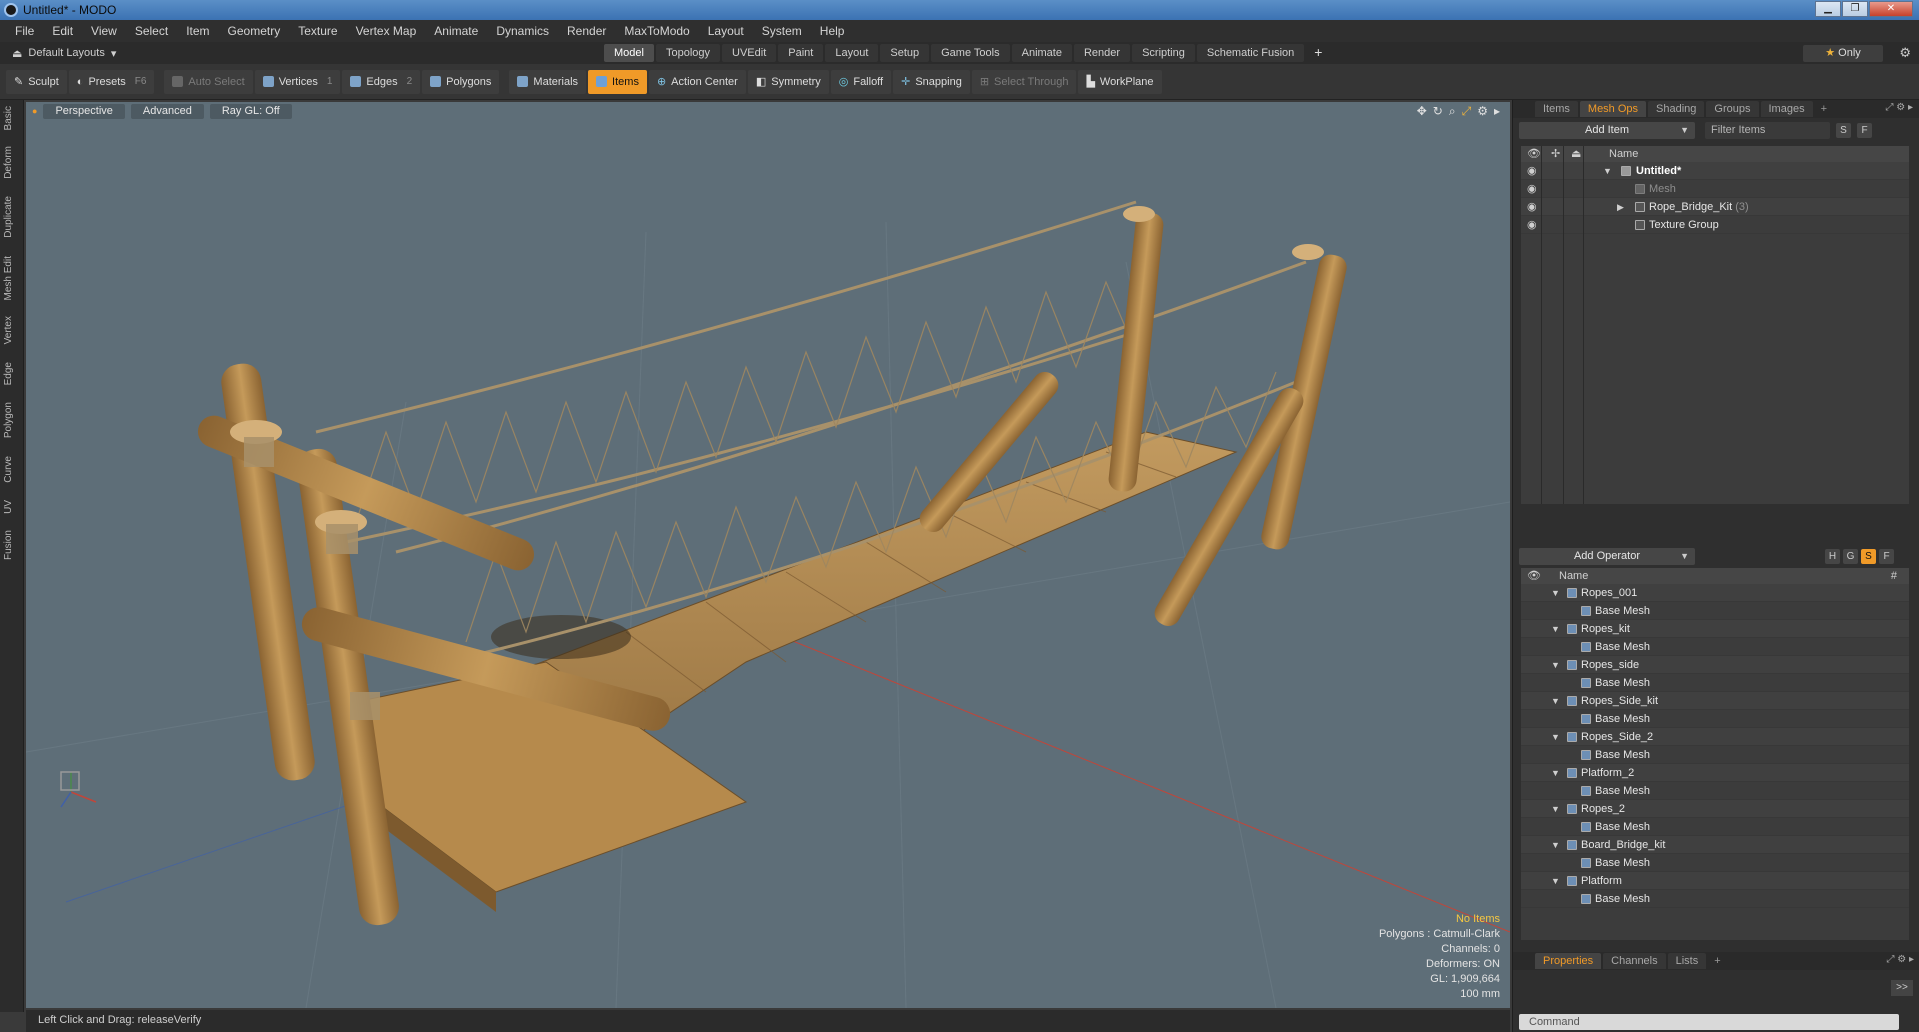 The width and height of the screenshot is (1919, 1032). Describe the element at coordinates (1828, 9) in the screenshot. I see `minimize-button: ▁` at that location.